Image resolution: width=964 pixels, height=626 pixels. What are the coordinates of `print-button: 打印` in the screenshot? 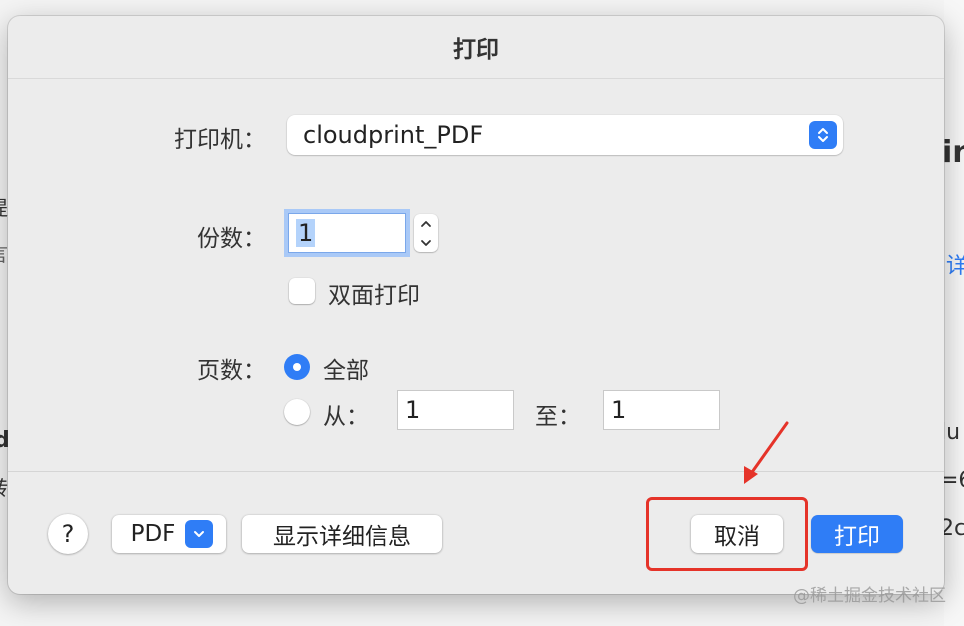 It's located at (857, 534).